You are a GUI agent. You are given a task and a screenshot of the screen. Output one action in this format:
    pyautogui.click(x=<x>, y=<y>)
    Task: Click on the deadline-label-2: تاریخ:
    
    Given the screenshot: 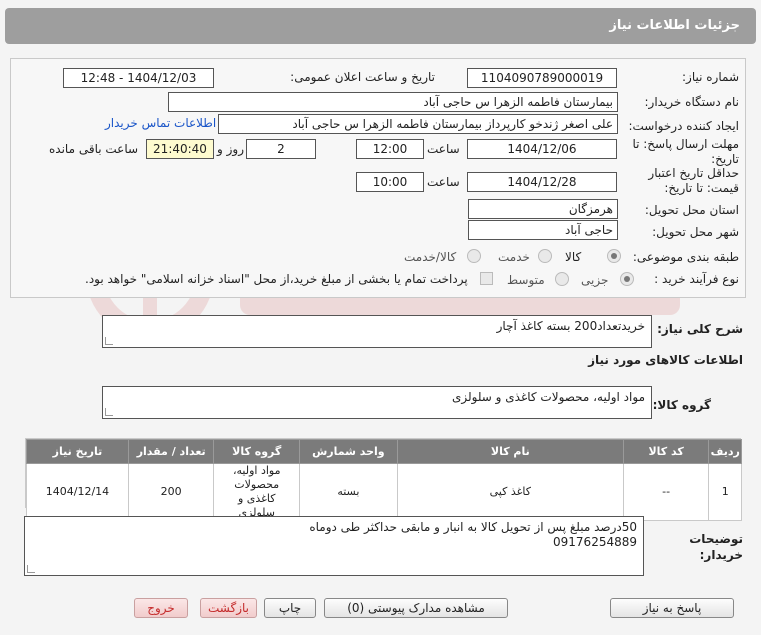 What is the action you would take?
    pyautogui.click(x=725, y=159)
    